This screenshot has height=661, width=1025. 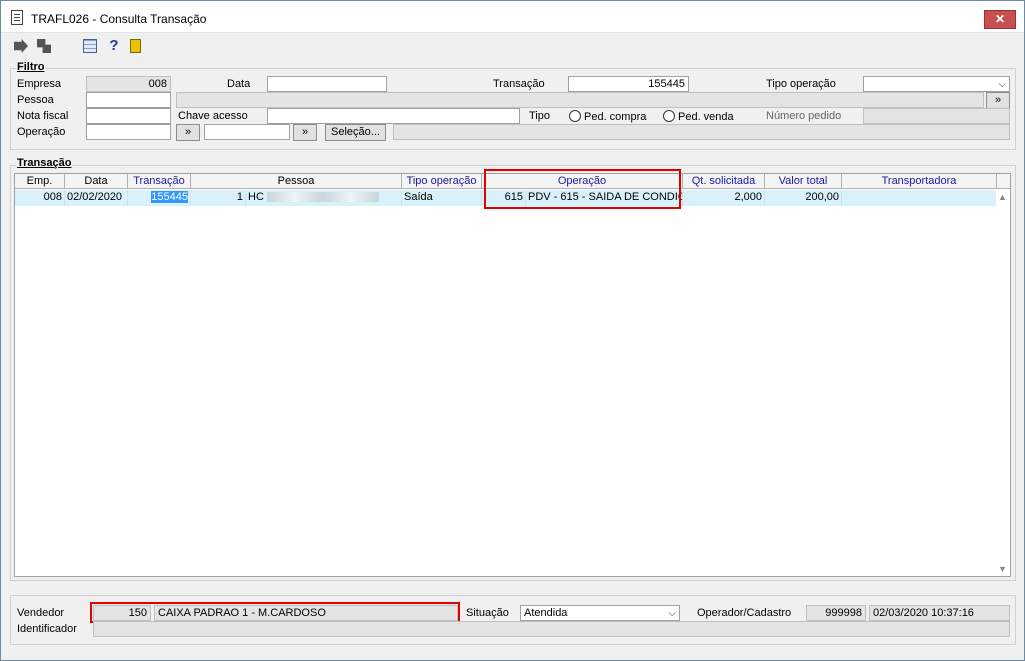 I want to click on identificador-field, so click(x=551, y=629).